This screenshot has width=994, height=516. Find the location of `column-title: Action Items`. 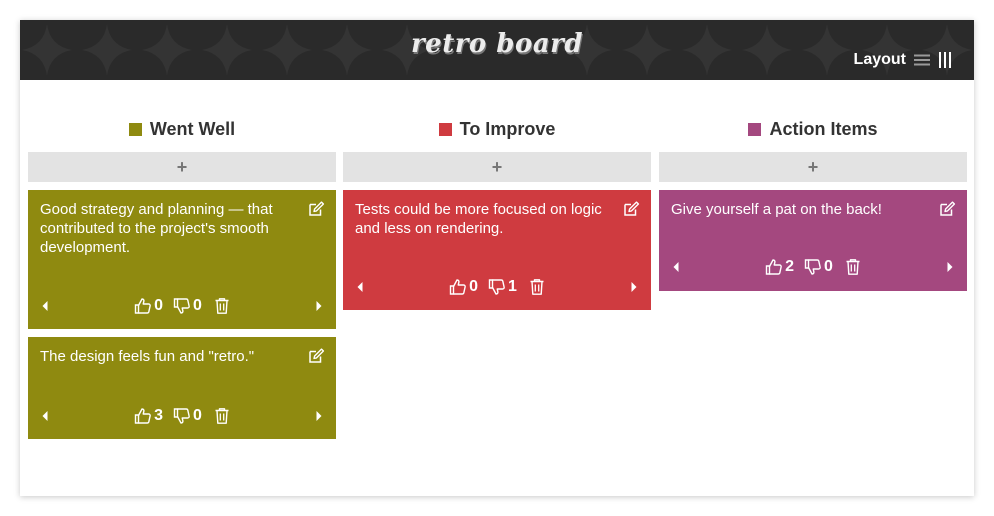

column-title: Action Items is located at coordinates (823, 128).